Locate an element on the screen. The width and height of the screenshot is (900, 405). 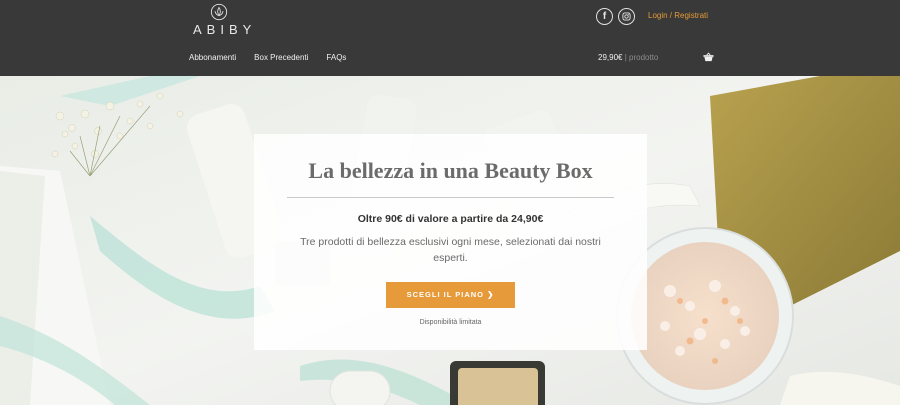
hero-title: La bellezza in una Beauty Box is located at coordinates (450, 170).